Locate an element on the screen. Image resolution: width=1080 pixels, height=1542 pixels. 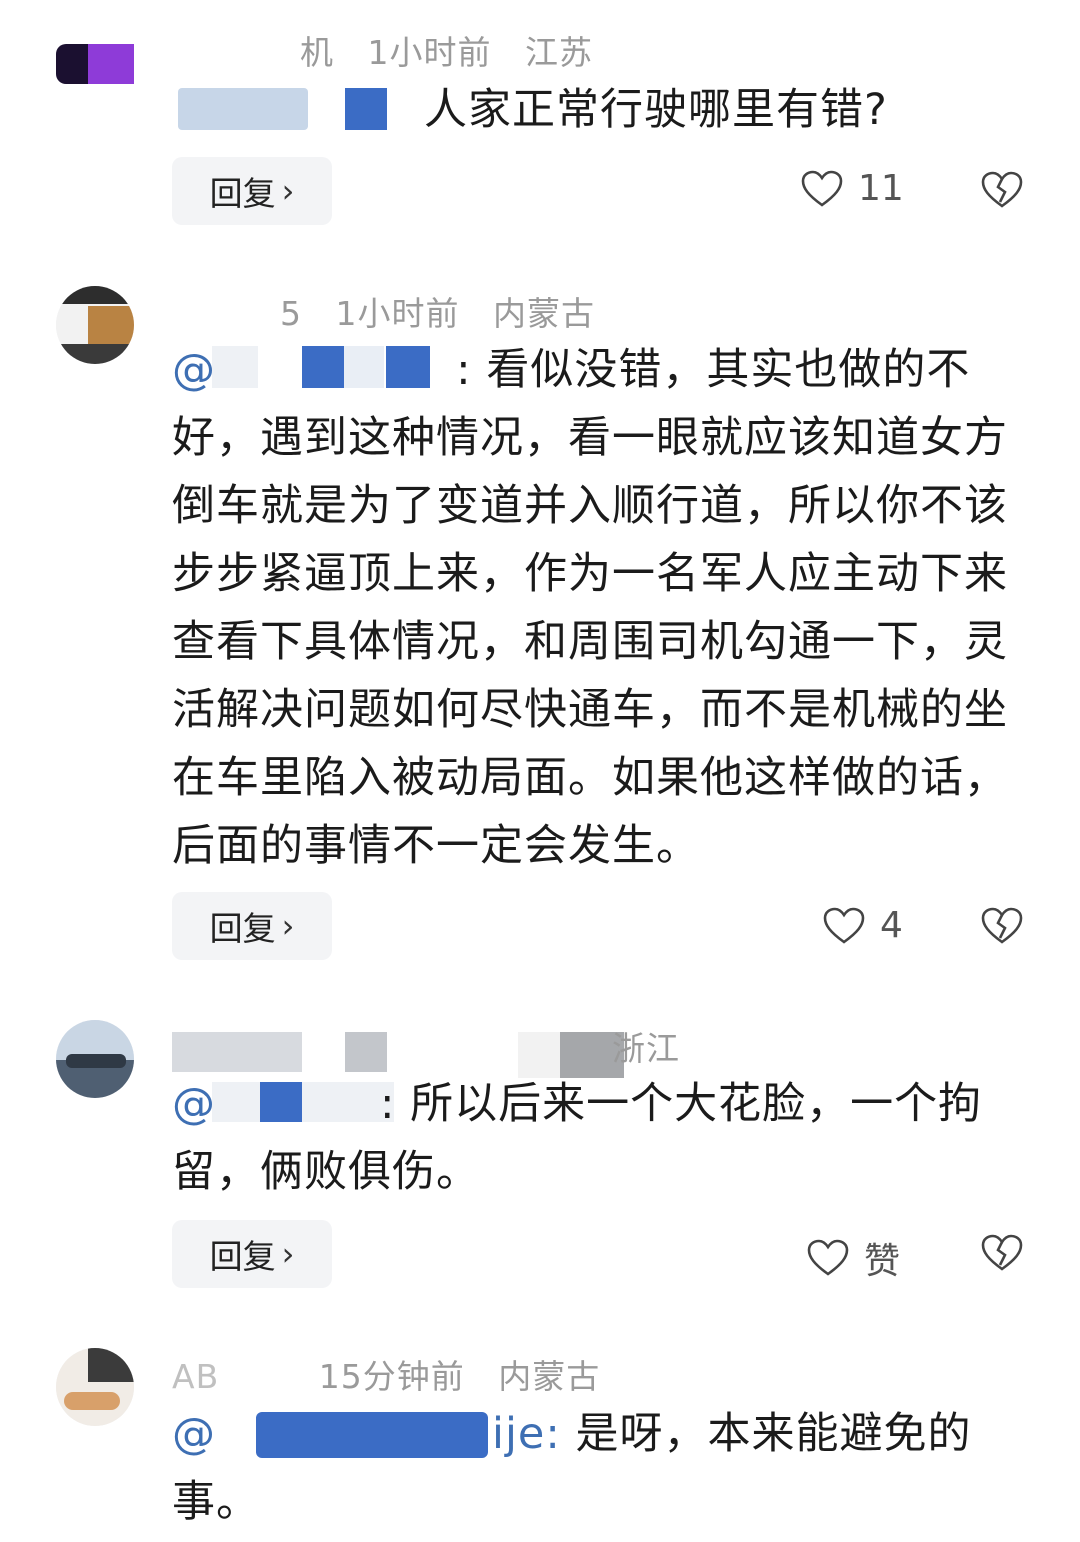
comment-text: 人家正常行驶哪里有错? is located at coordinates (656, 110).